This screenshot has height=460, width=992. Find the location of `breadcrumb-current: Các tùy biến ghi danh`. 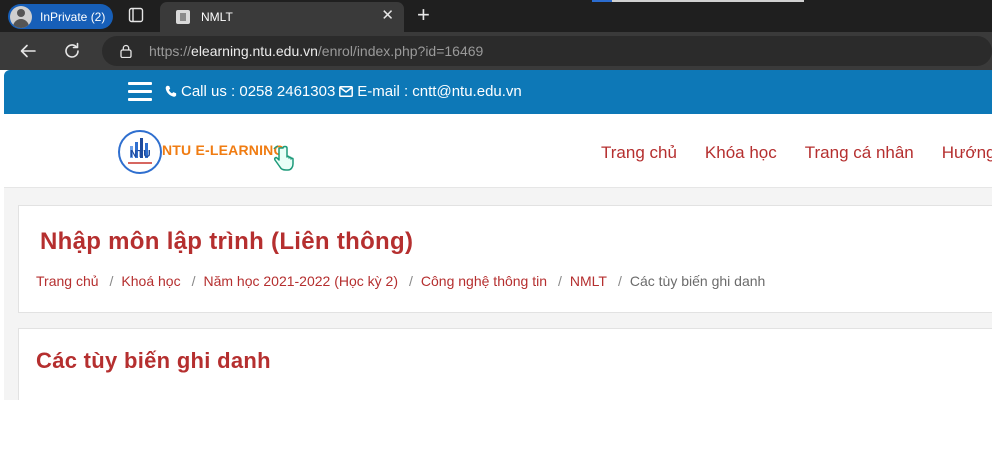

breadcrumb-current: Các tùy biến ghi danh is located at coordinates (697, 281).